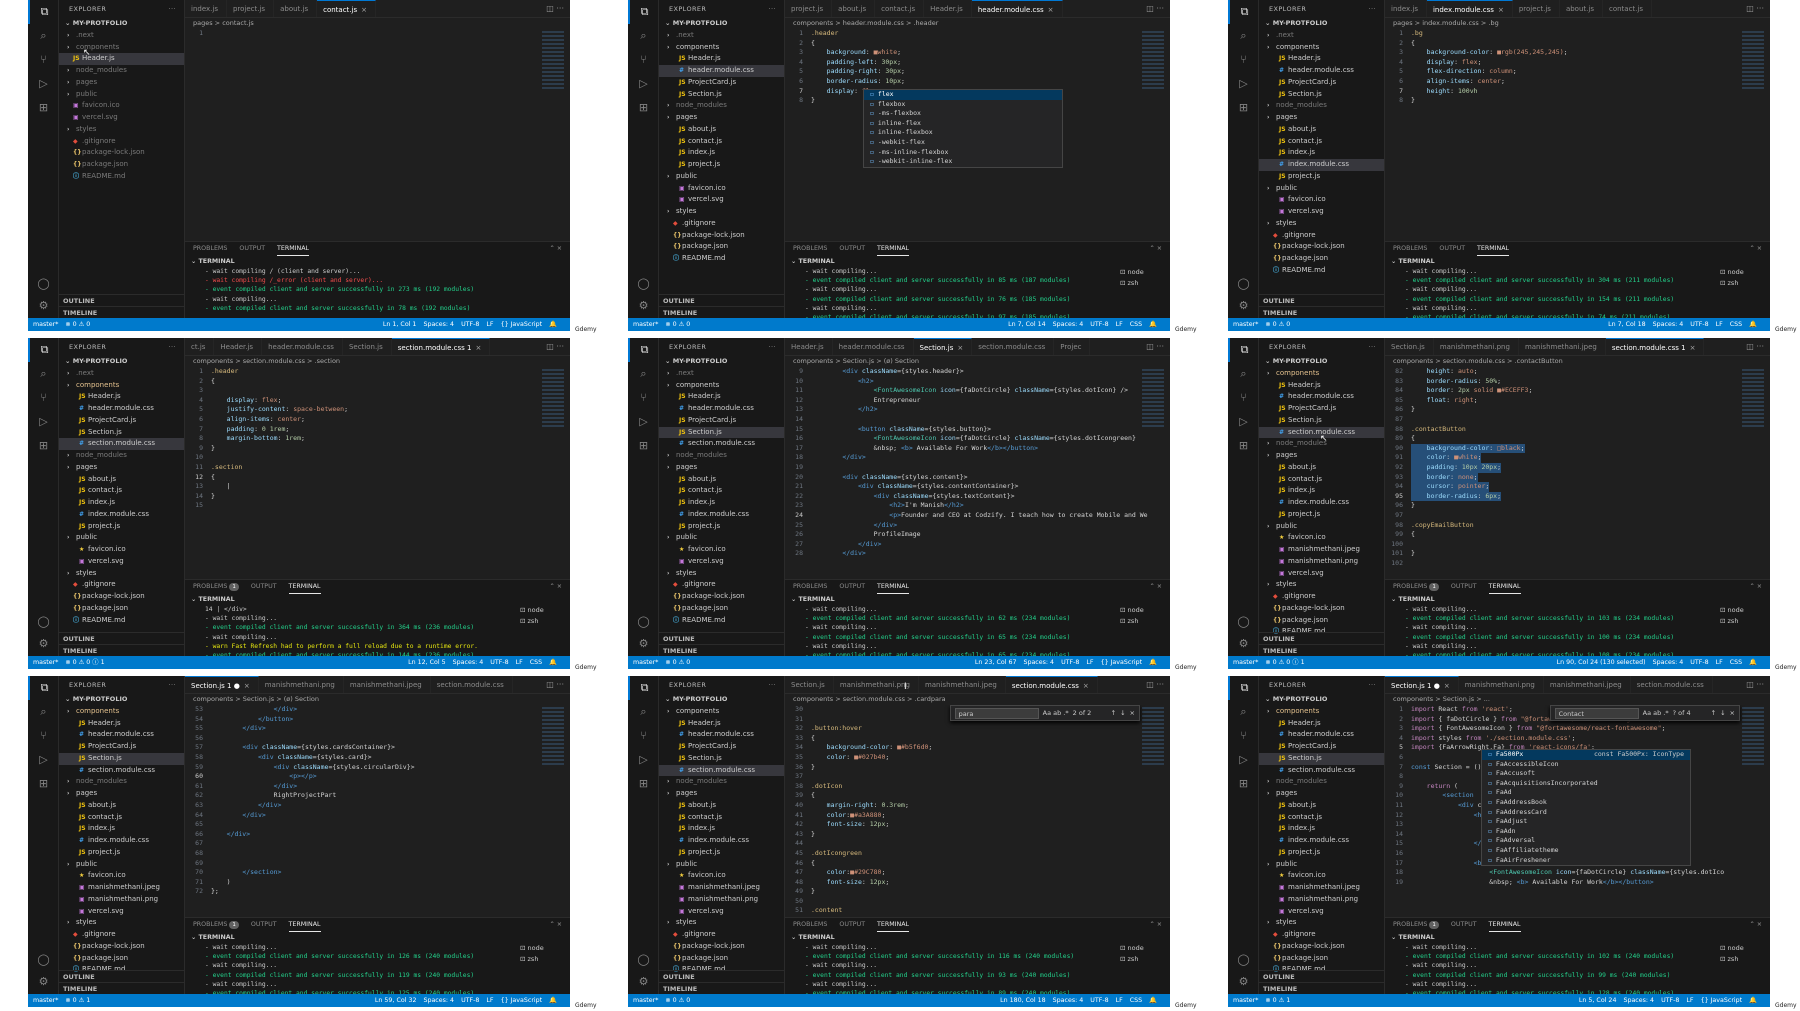  I want to click on match-case-icon: Aa ab .*, so click(1056, 713).